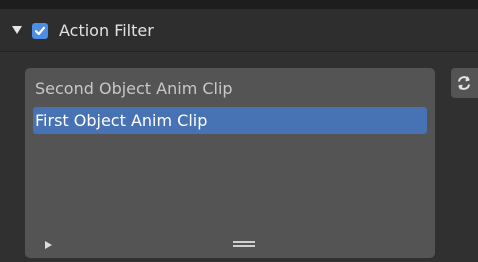  Describe the element at coordinates (230, 120) in the screenshot. I see `list-item-selected: First Object Anim Clip` at that location.